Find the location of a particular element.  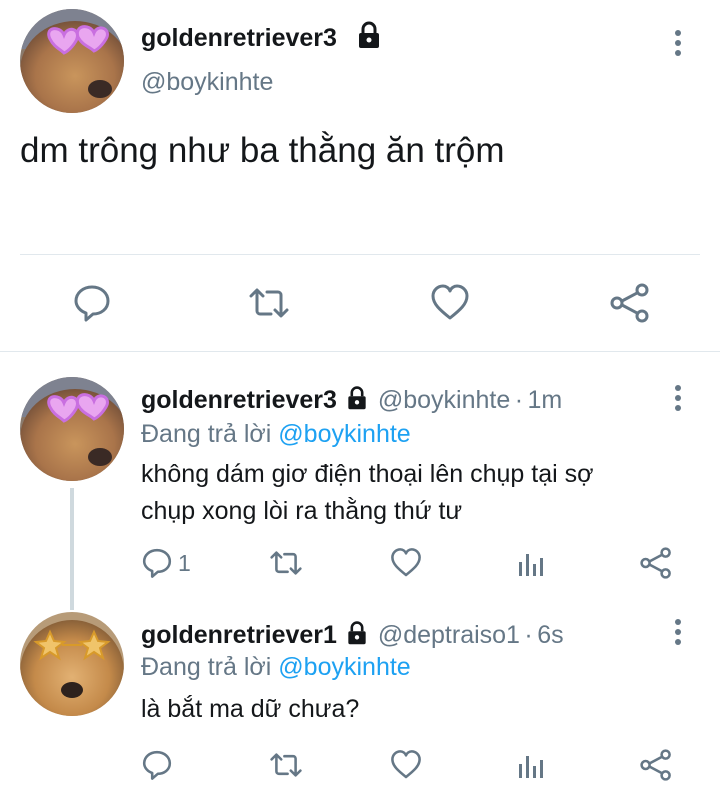

tweet-text: dm trông như ba thằng ăn trộm is located at coordinates (262, 150).